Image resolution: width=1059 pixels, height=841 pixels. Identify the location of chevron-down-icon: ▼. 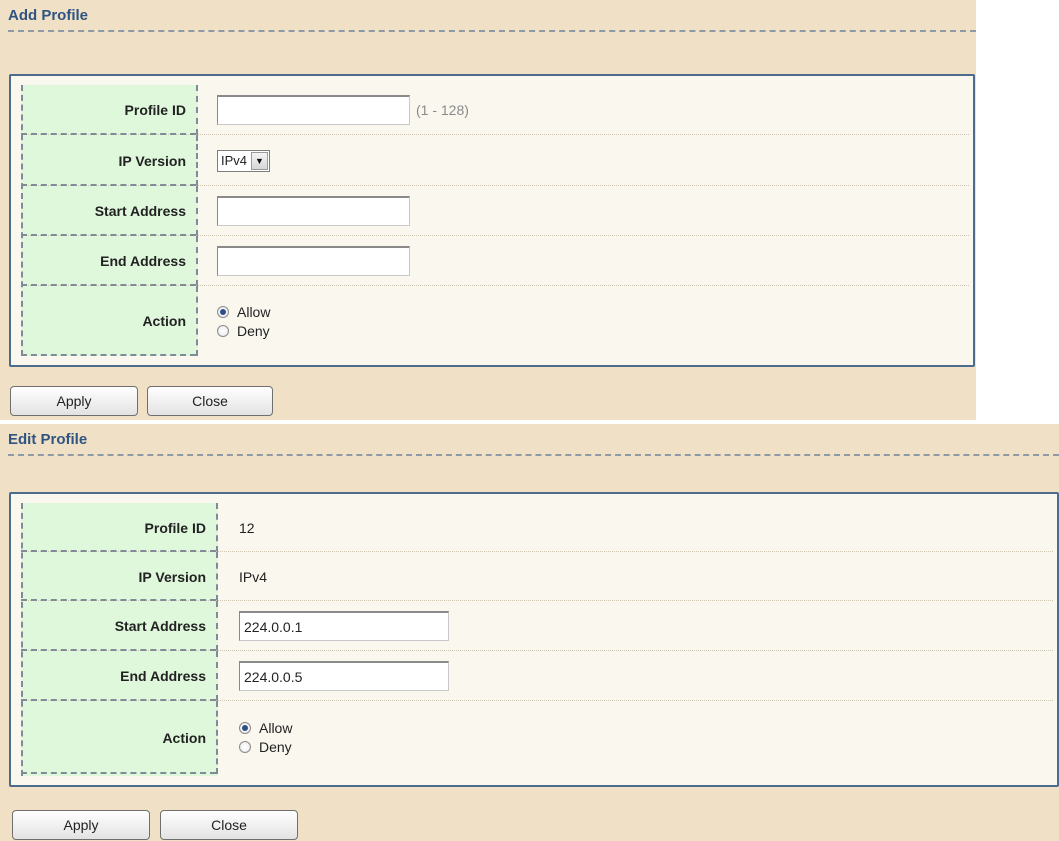
(260, 160).